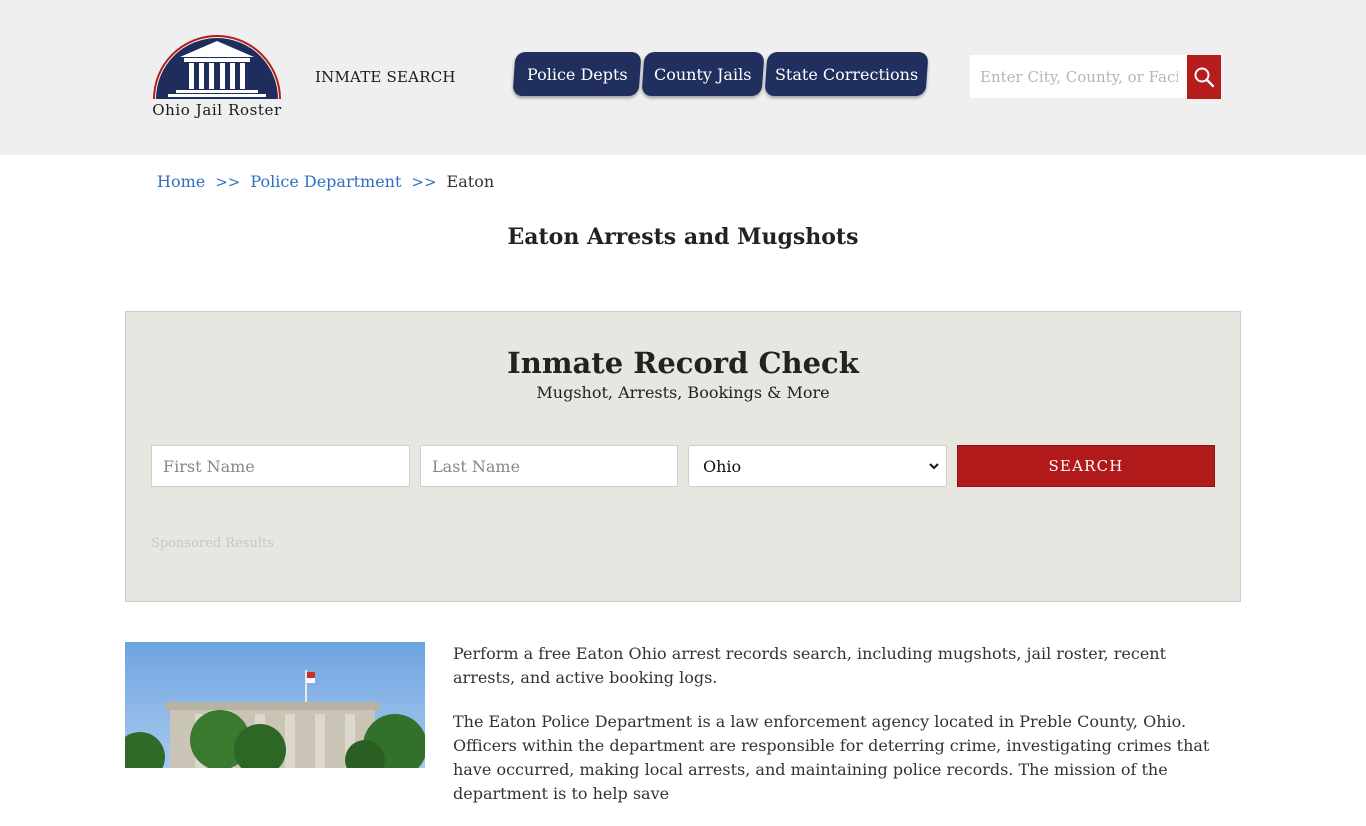 The height and width of the screenshot is (826, 1366). I want to click on sponsored-results-label: Sponsored Results, so click(212, 543).